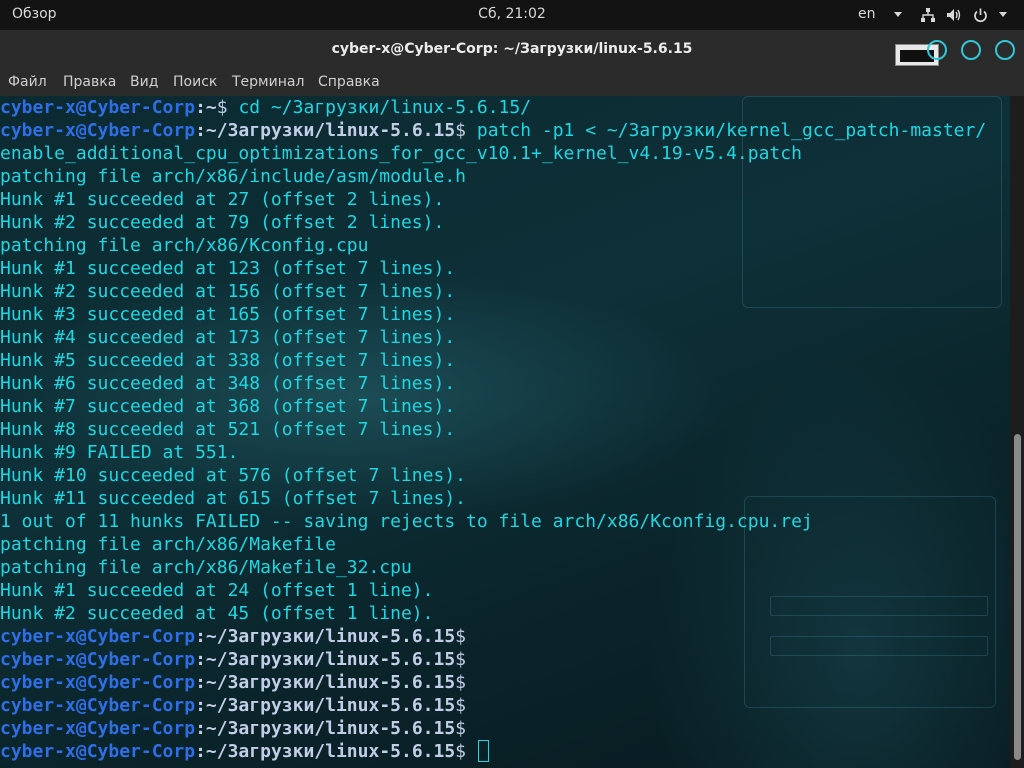 This screenshot has width=1024, height=768. I want to click on menu-terminal: Терминал, so click(268, 82).